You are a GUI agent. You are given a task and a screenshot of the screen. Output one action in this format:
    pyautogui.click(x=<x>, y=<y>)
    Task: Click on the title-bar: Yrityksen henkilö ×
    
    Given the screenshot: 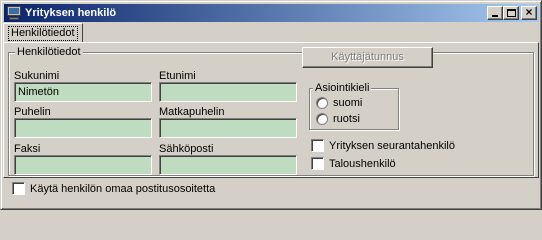 What is the action you would take?
    pyautogui.click(x=271, y=13)
    